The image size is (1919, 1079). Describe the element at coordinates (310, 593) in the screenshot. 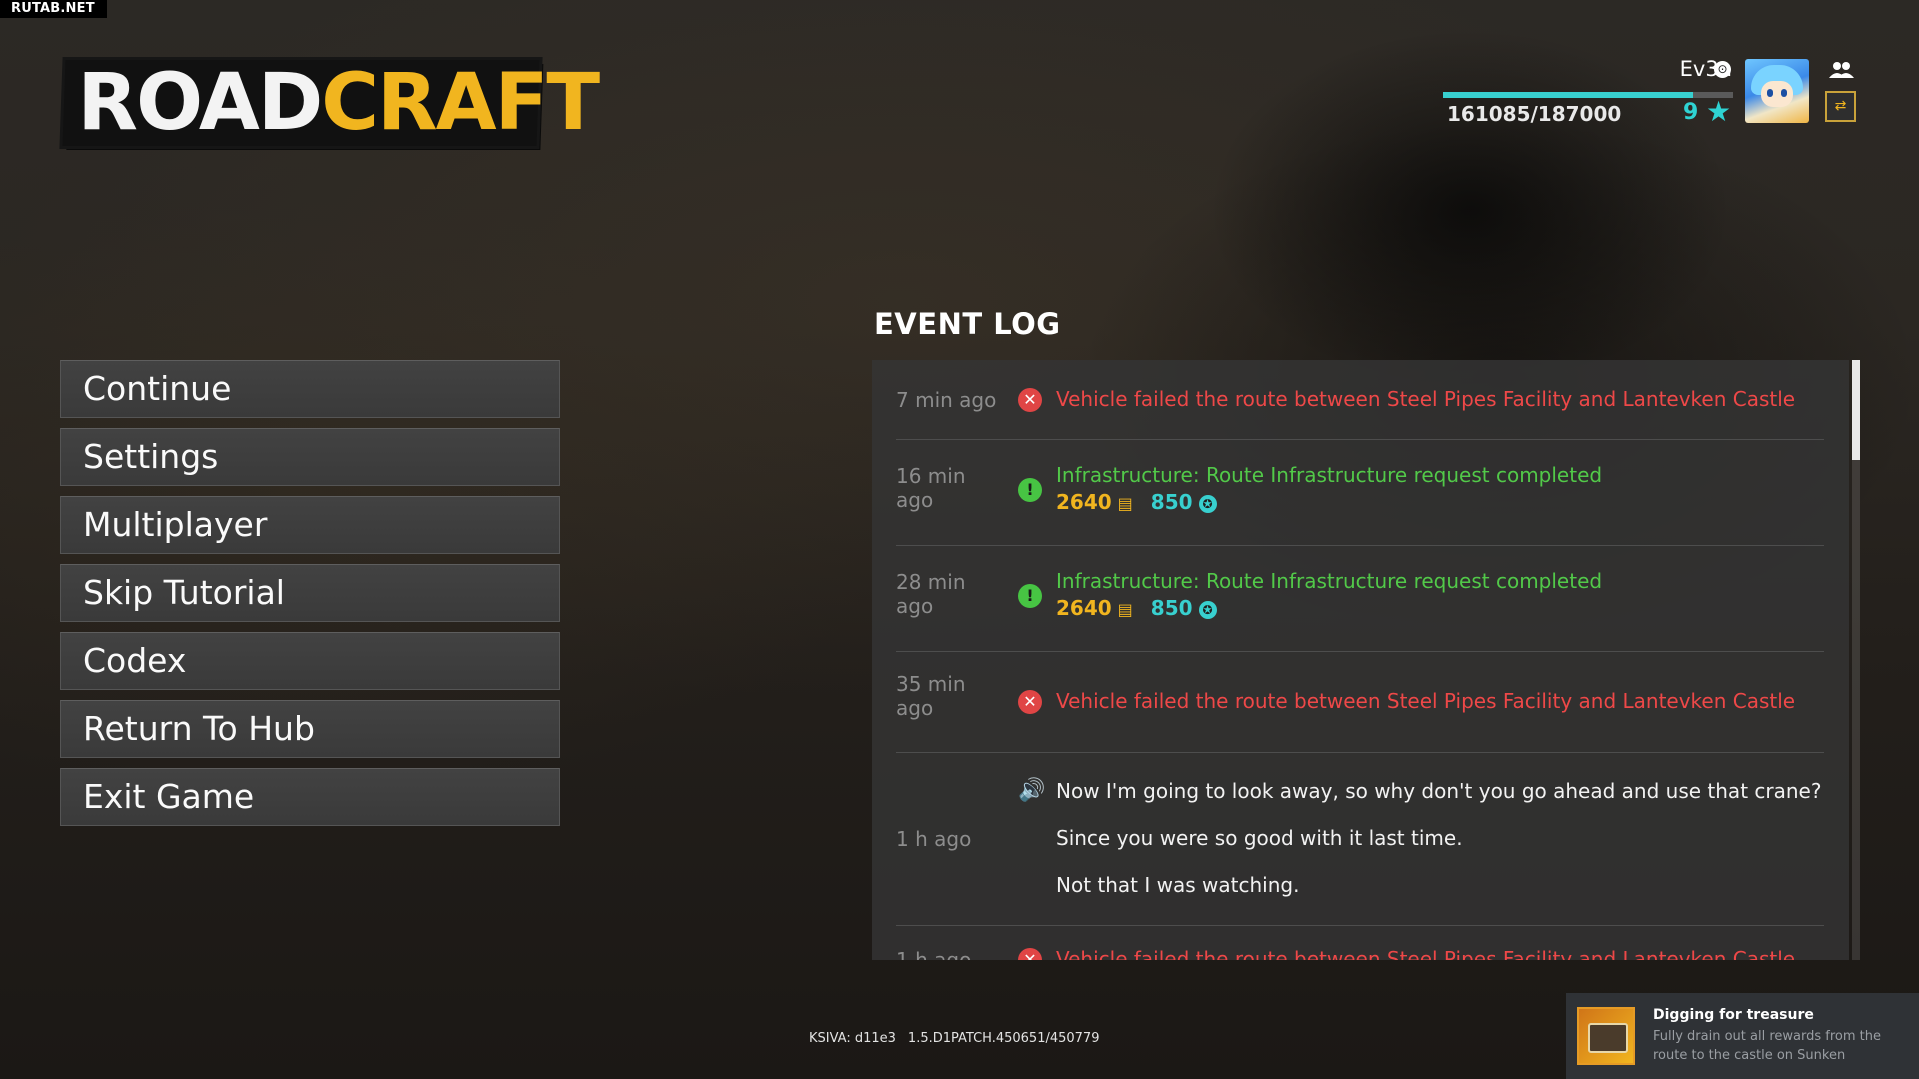

I see `skip-tutorial-button: Skip Tutorial` at that location.